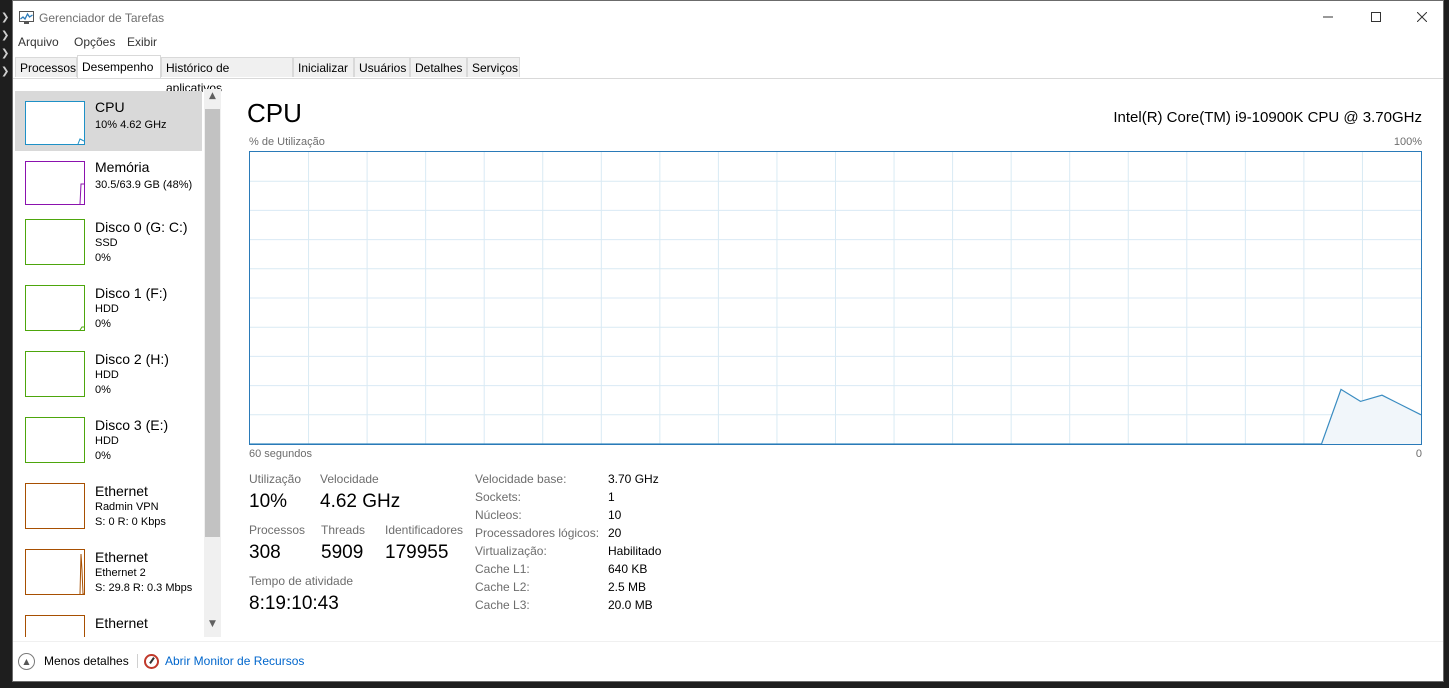 Image resolution: width=1449 pixels, height=688 pixels. Describe the element at coordinates (498, 497) in the screenshot. I see `spec-label: Sockets:` at that location.